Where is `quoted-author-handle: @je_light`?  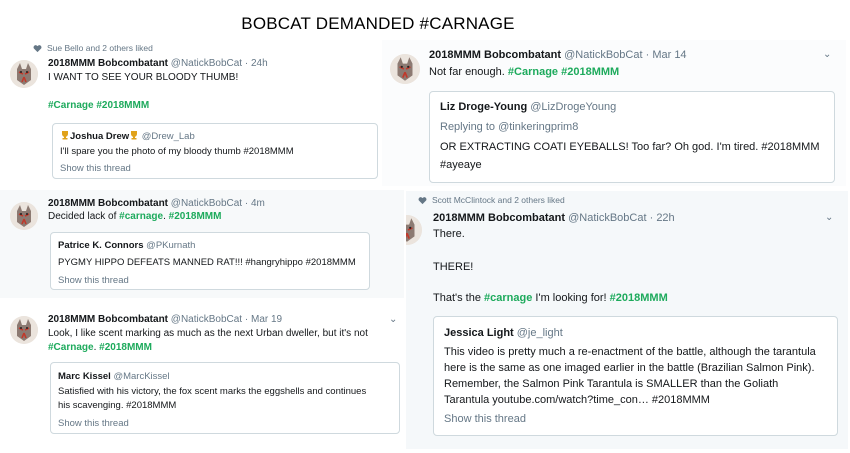 quoted-author-handle: @je_light is located at coordinates (540, 333).